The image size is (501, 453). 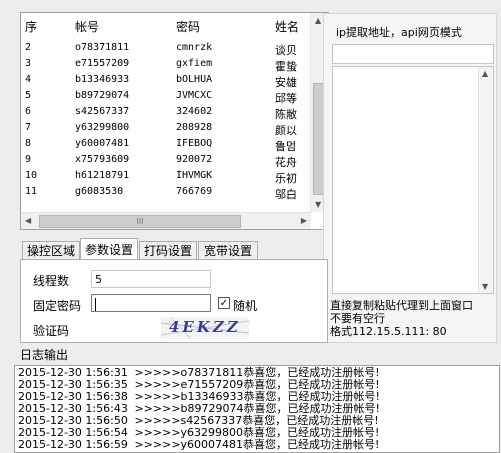 What do you see at coordinates (44, 355) in the screenshot?
I see `log-title: 日志输出` at bounding box center [44, 355].